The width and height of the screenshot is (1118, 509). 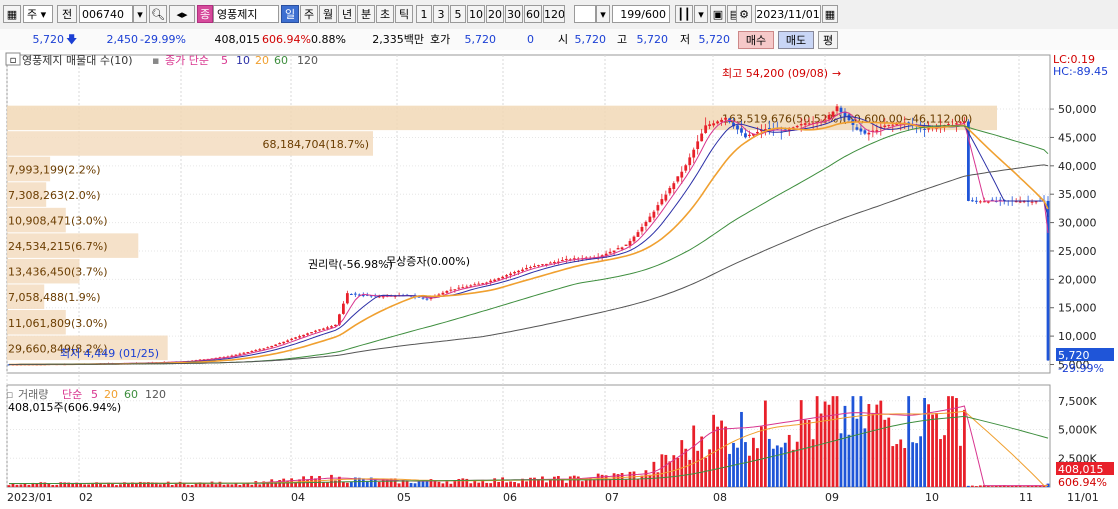 I want to click on multiplier-tab-1: 1, so click(x=424, y=14).